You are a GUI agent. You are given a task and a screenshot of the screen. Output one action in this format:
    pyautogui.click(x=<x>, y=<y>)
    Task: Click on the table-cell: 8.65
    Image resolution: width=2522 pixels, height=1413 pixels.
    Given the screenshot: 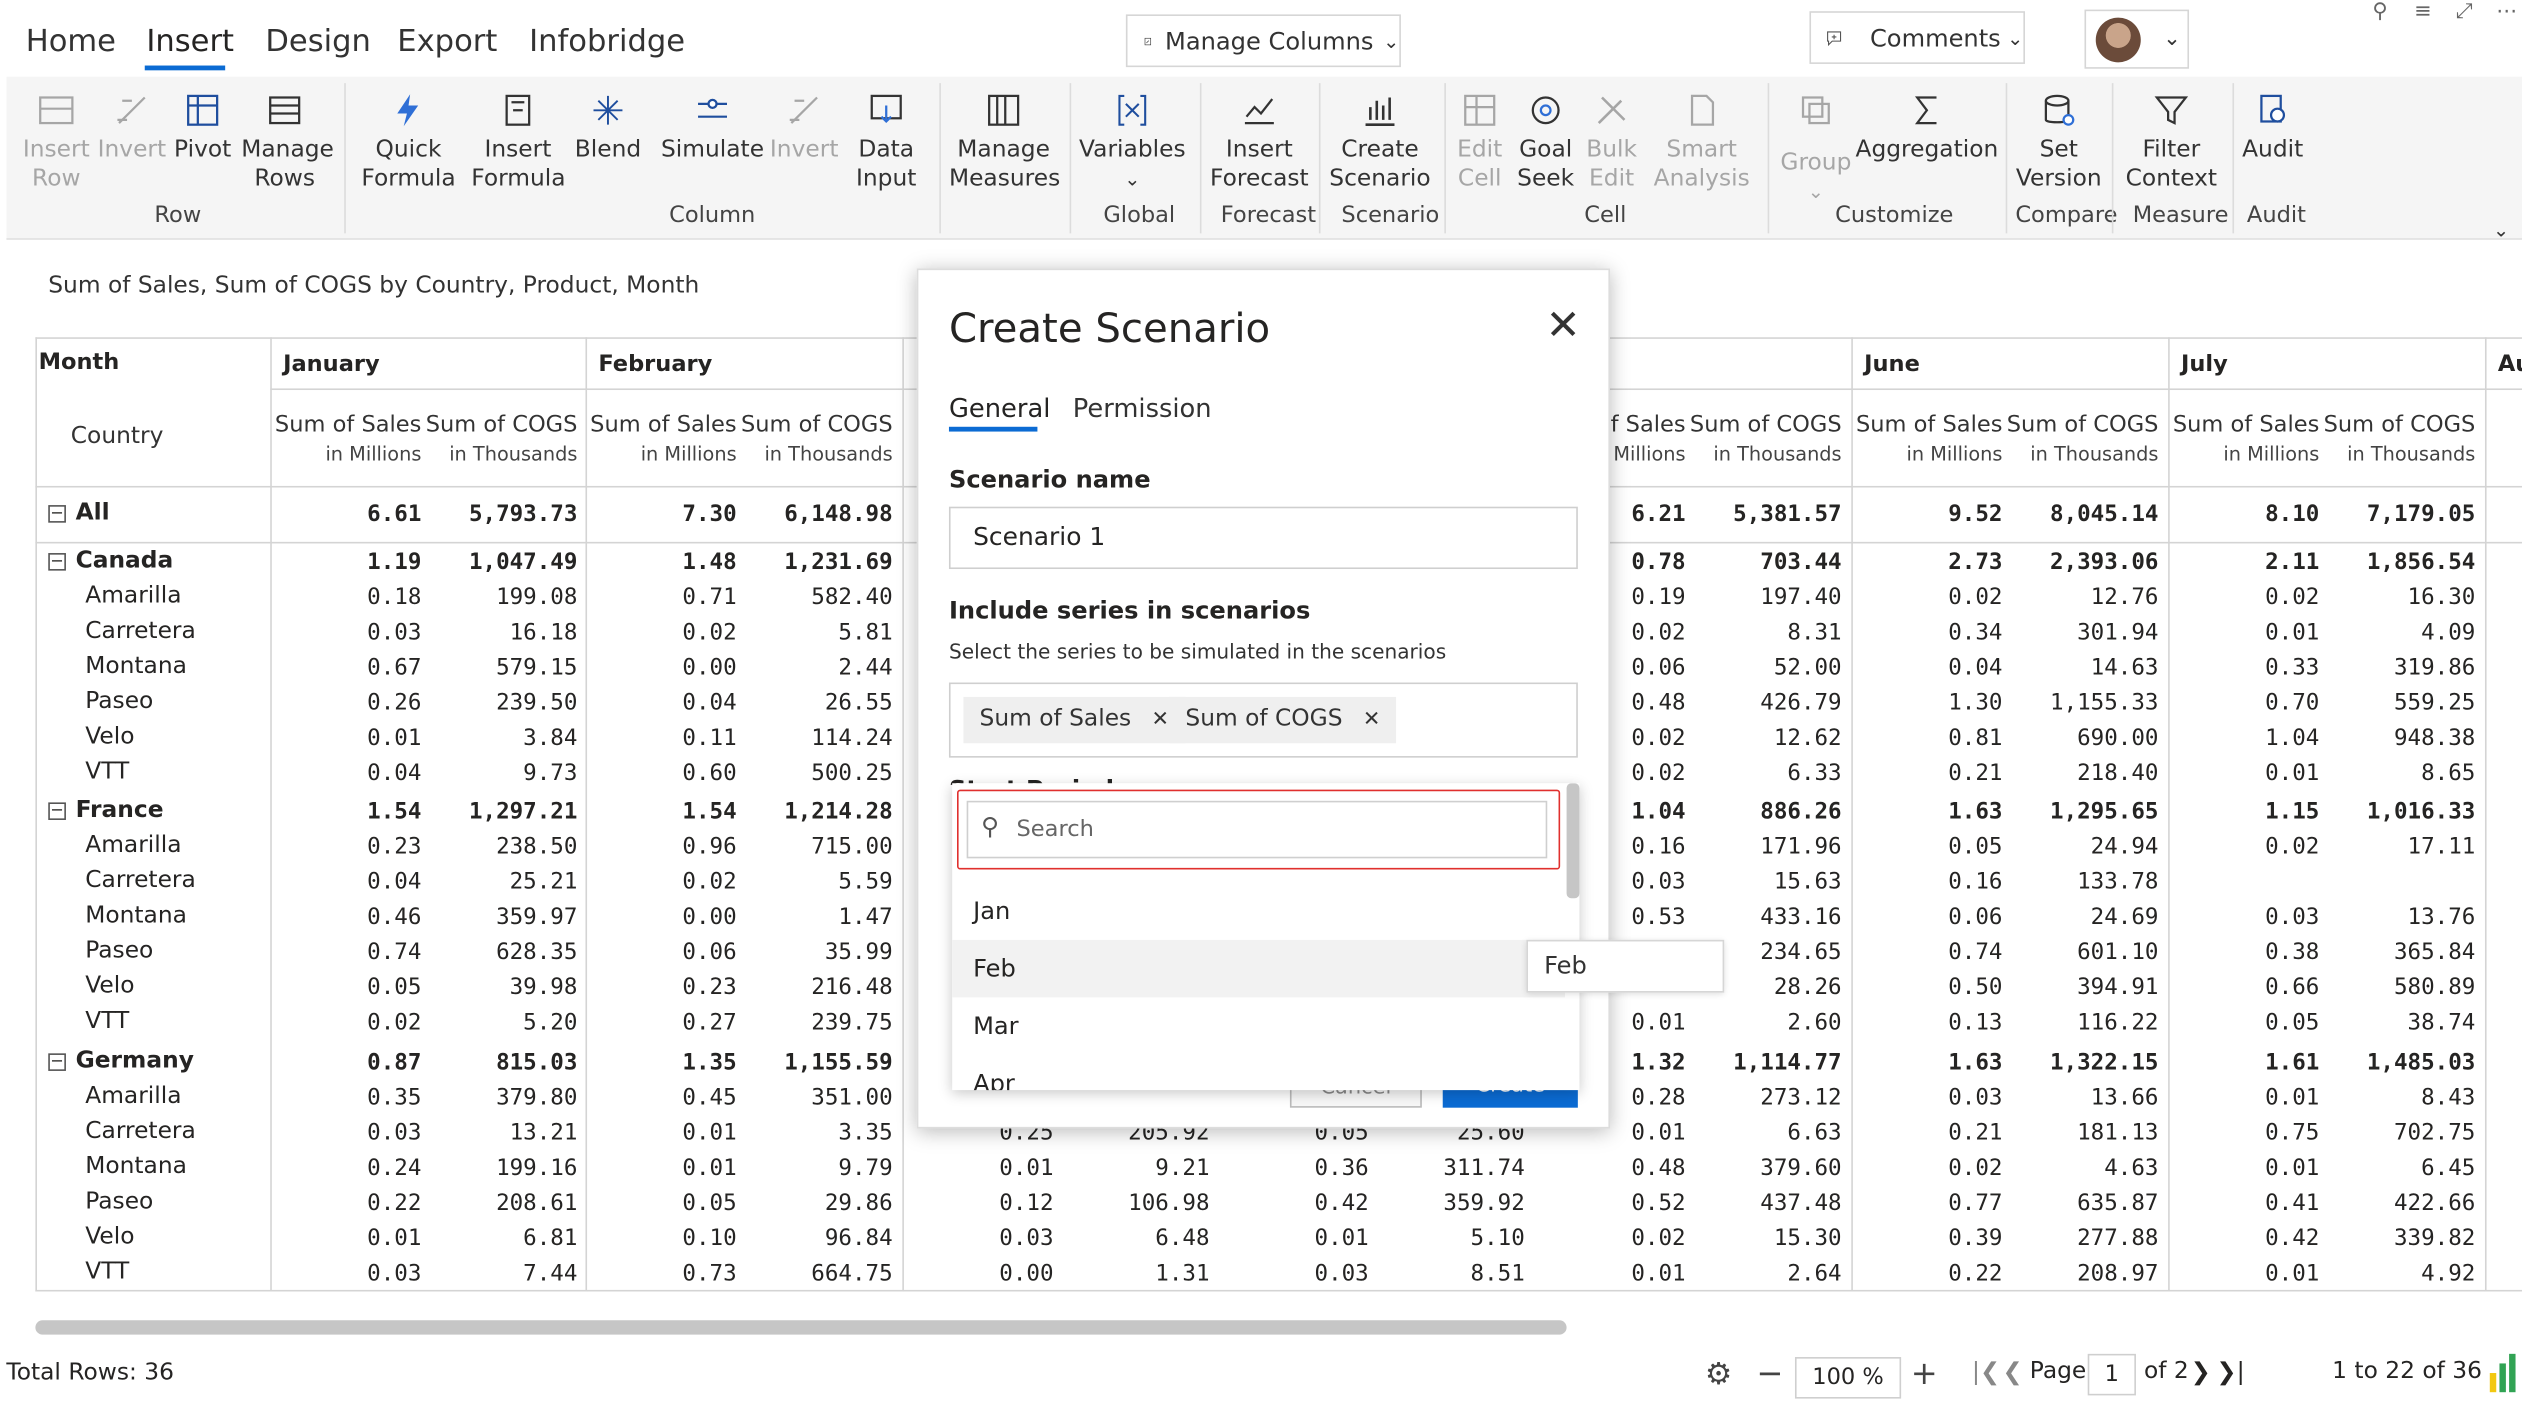 What is the action you would take?
    pyautogui.click(x=2399, y=774)
    